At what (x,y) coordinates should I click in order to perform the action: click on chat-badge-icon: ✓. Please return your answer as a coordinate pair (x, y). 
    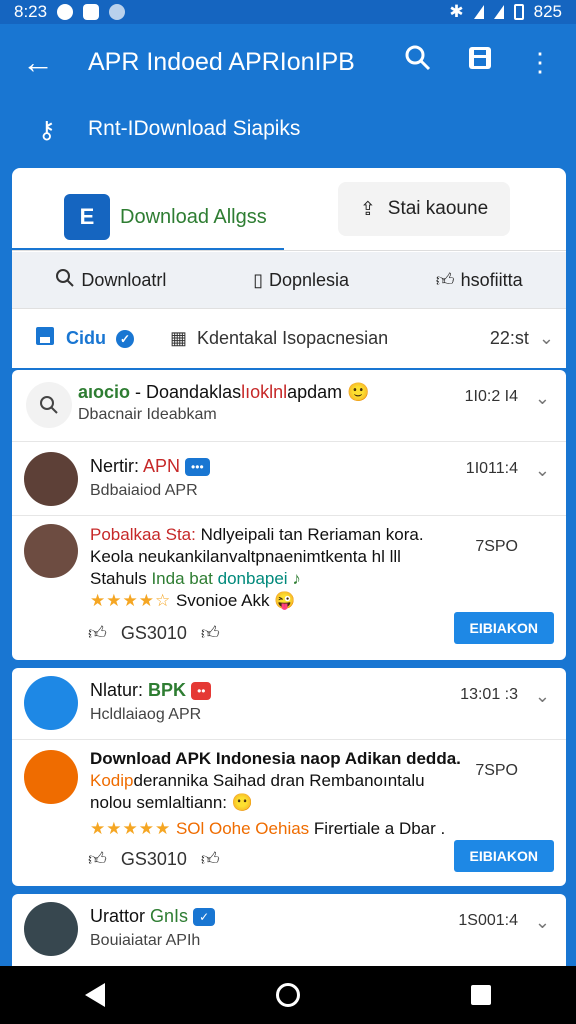
    Looking at the image, I should click on (204, 917).